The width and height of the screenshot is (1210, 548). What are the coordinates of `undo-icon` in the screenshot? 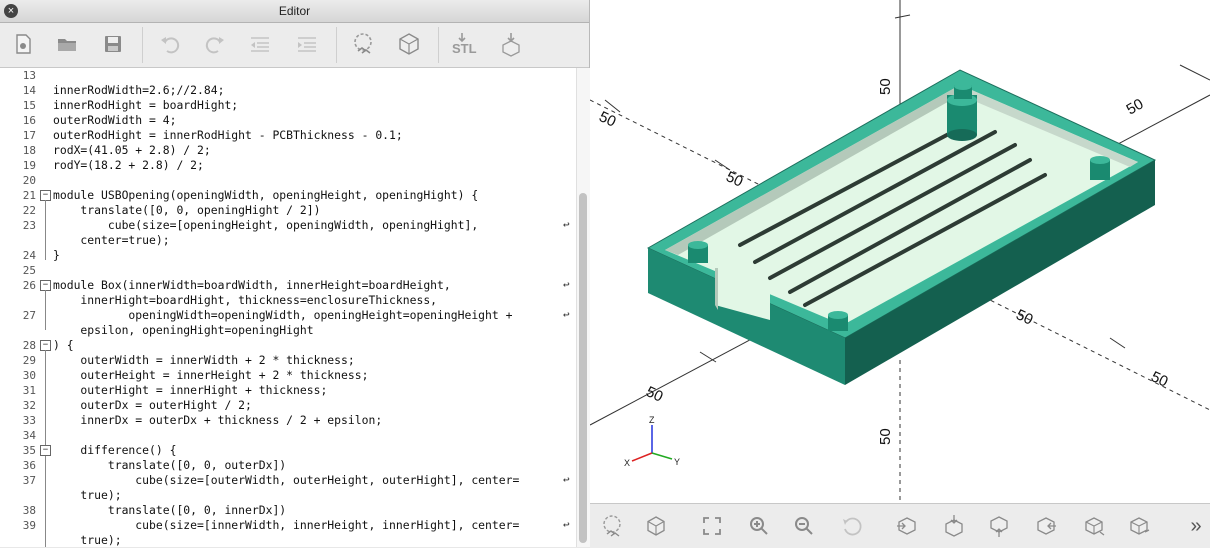 It's located at (170, 44).